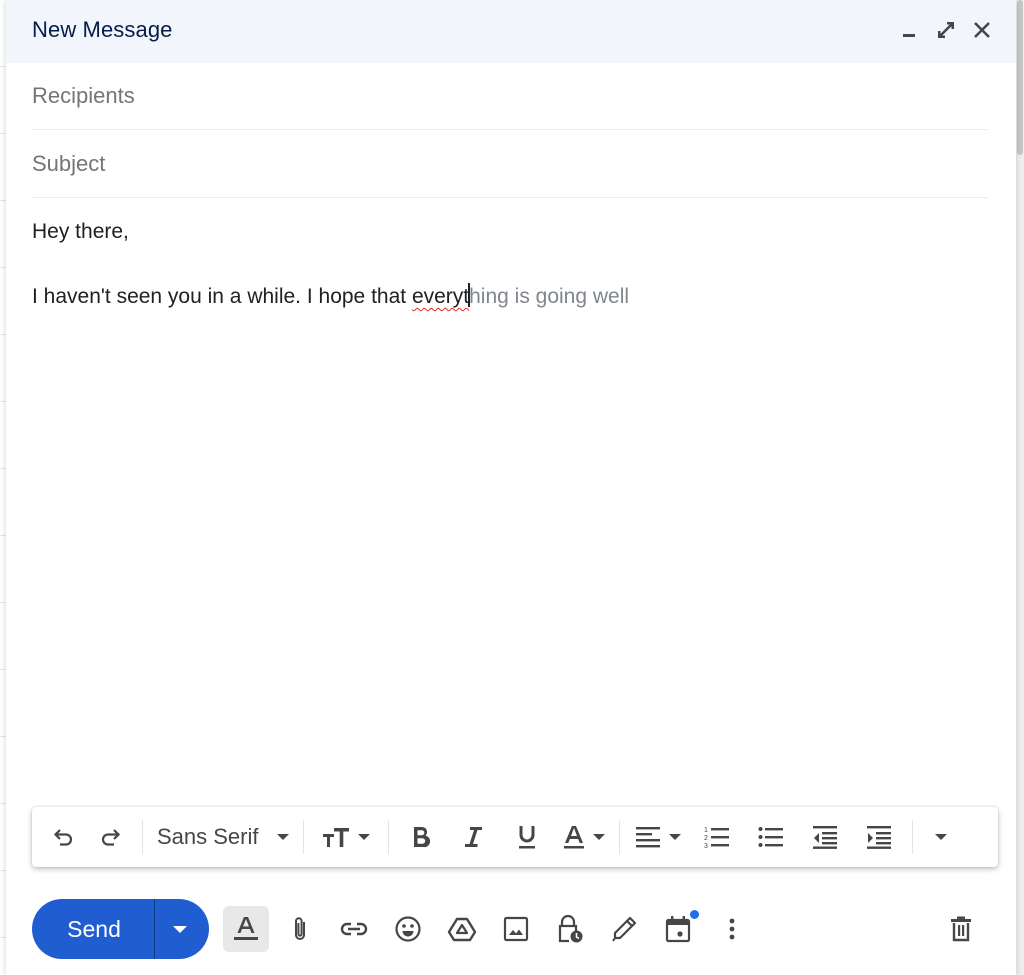 The height and width of the screenshot is (975, 1024). What do you see at coordinates (706, 846) in the screenshot?
I see `svg-text: 3` at bounding box center [706, 846].